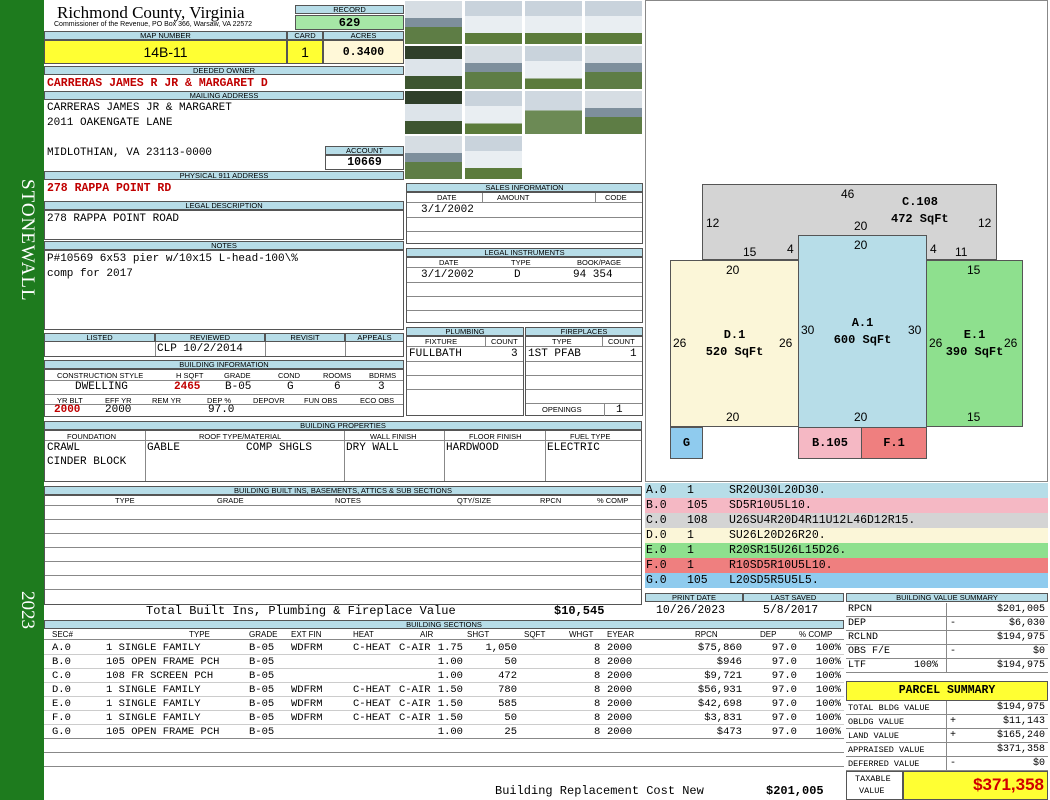  Describe the element at coordinates (524, 218) in the screenshot. I see `sales-table: DATE AMOUNT CODE 3/1/2002` at that location.